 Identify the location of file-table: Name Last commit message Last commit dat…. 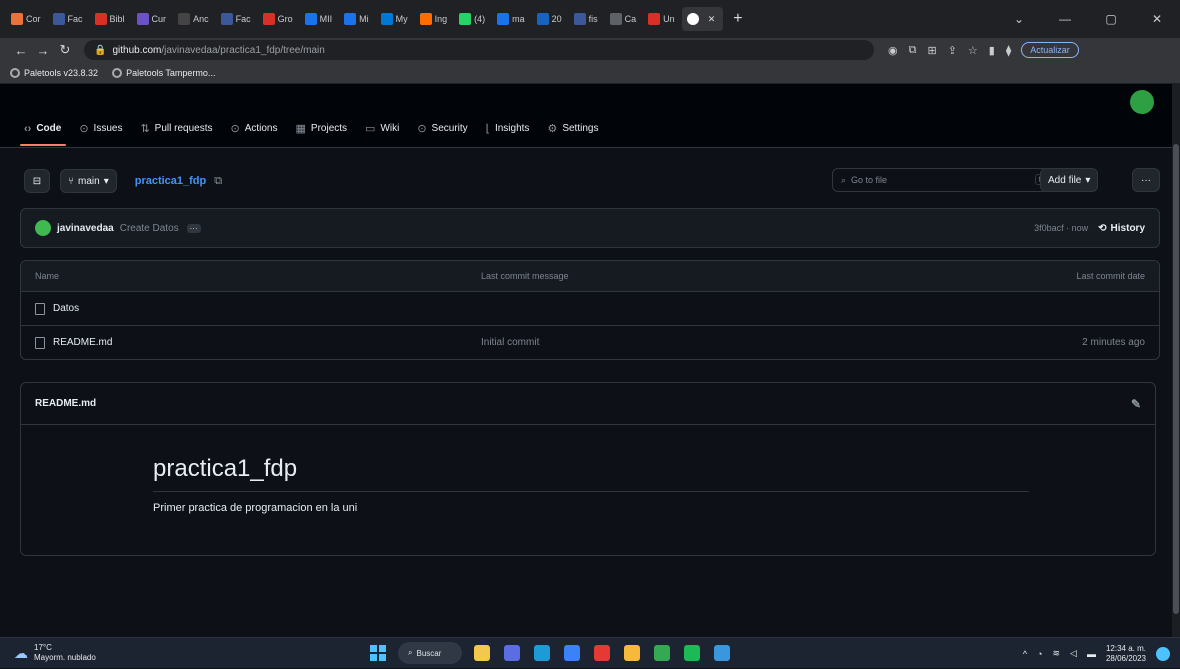
(590, 310).